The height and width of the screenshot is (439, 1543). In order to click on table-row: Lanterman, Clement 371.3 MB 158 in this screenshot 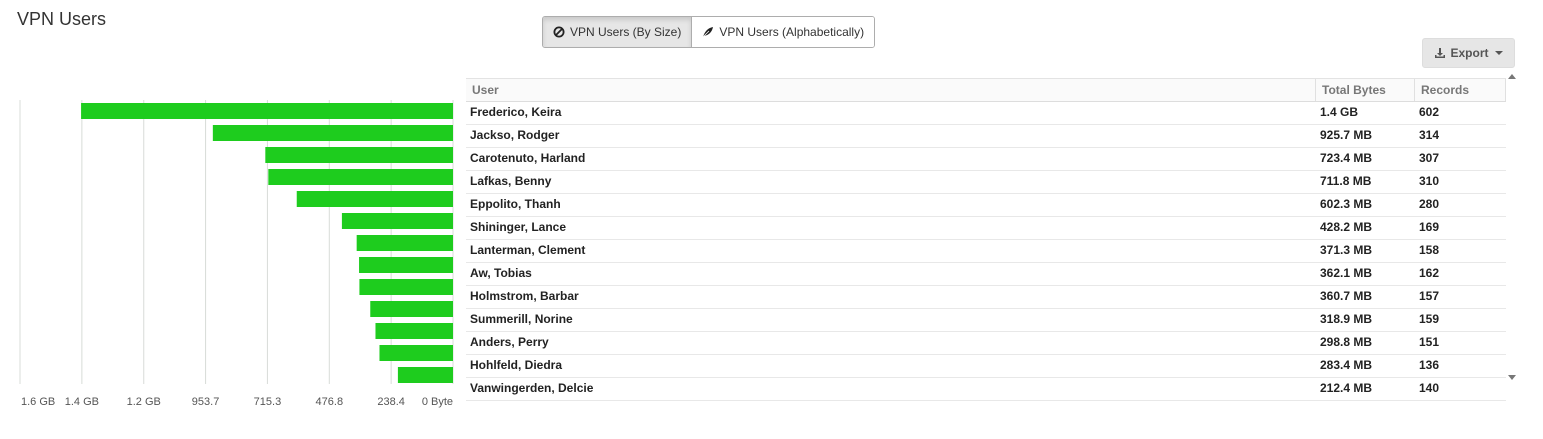, I will do `click(986, 251)`.